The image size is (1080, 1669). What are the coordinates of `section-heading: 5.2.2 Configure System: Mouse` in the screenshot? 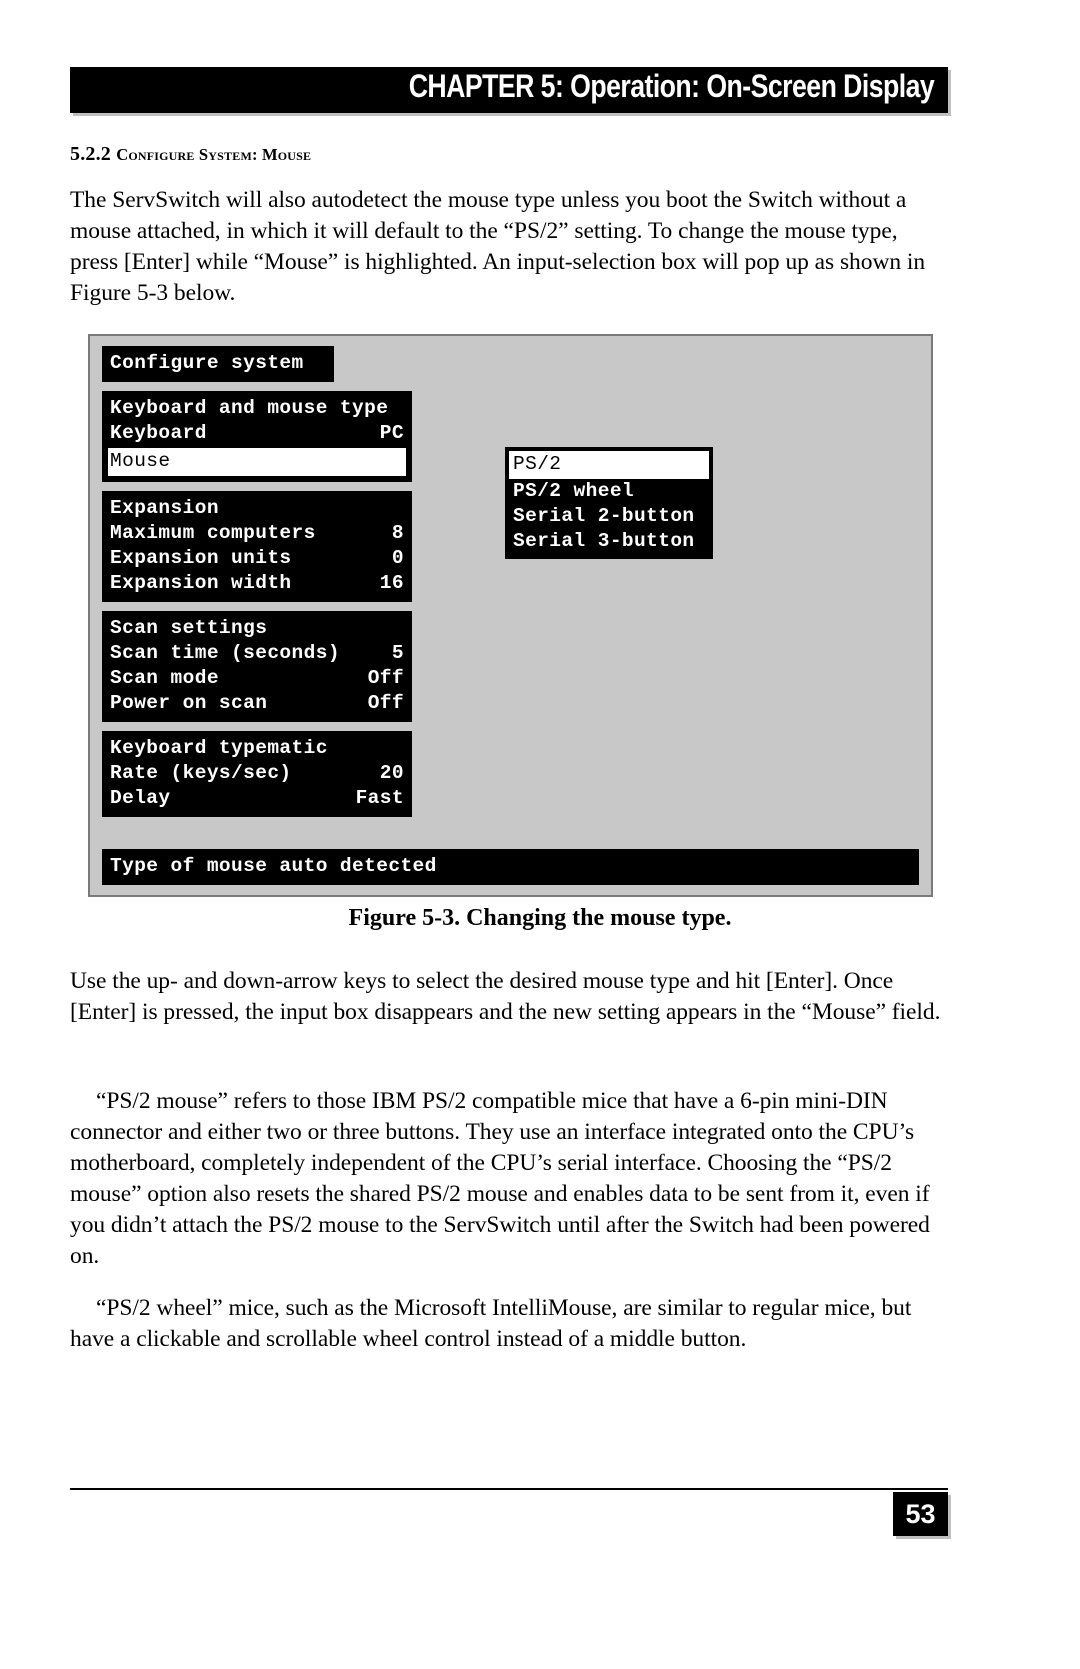 It's located at (190, 154).